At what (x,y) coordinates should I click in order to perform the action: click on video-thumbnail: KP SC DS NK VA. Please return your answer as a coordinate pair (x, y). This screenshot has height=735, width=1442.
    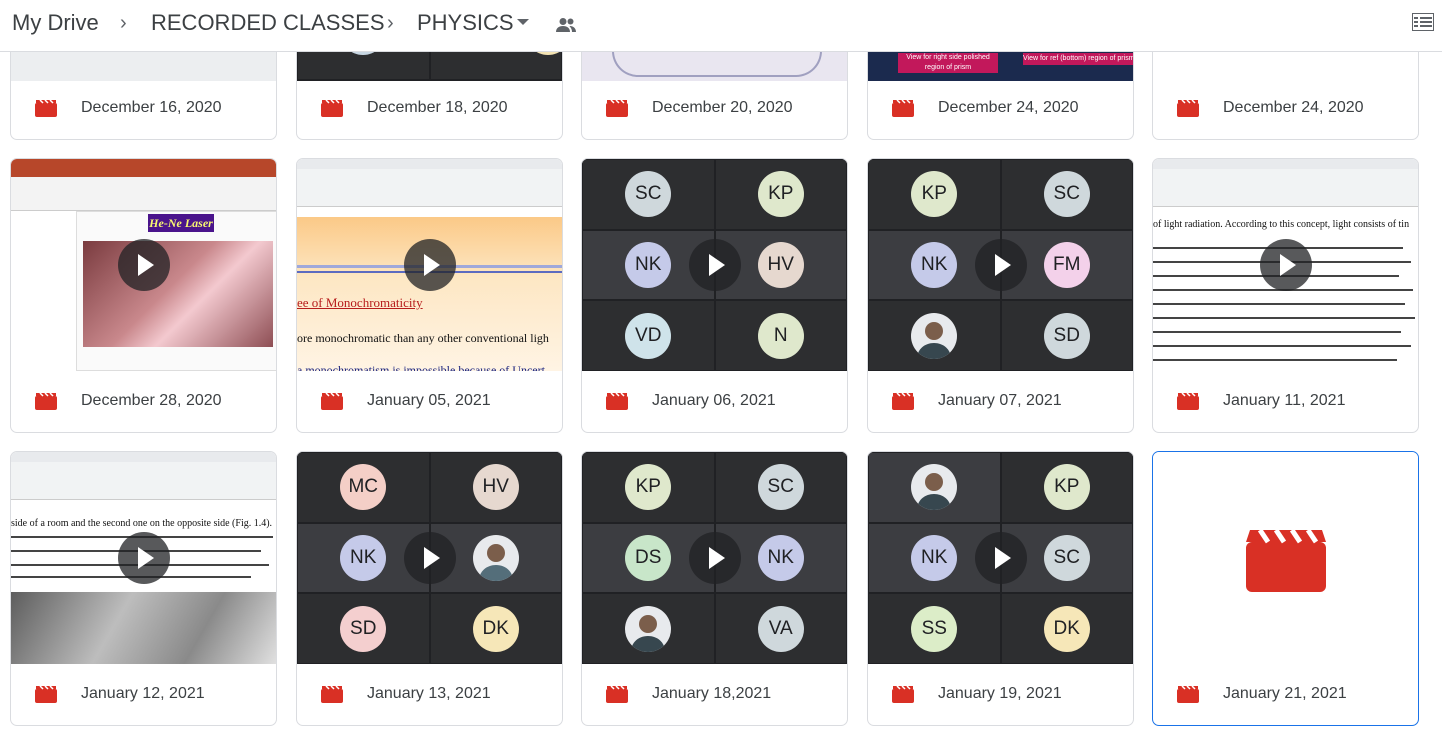
    Looking at the image, I should click on (714, 558).